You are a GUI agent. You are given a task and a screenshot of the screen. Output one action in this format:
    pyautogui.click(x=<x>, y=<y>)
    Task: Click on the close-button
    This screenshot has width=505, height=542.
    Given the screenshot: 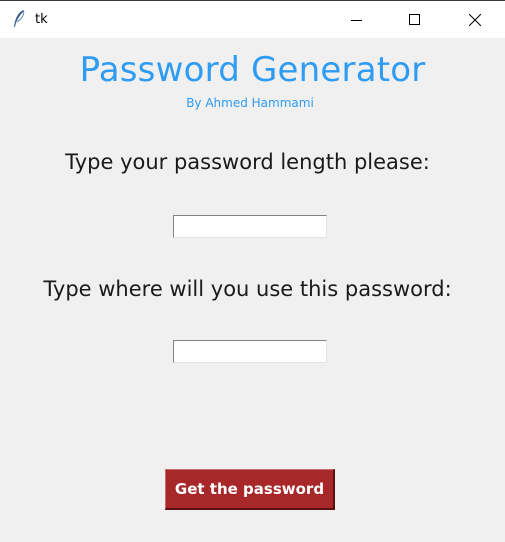 What is the action you would take?
    pyautogui.click(x=475, y=19)
    